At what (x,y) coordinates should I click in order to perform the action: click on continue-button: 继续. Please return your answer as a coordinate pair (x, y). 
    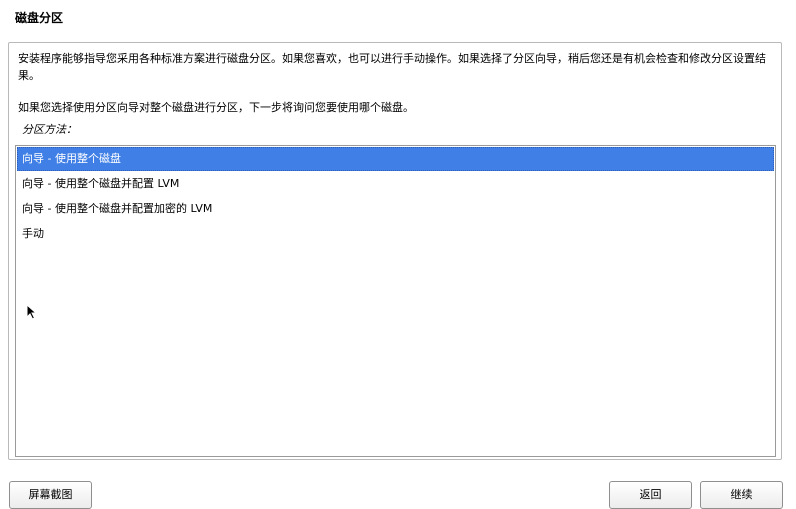
    Looking at the image, I should click on (741, 495).